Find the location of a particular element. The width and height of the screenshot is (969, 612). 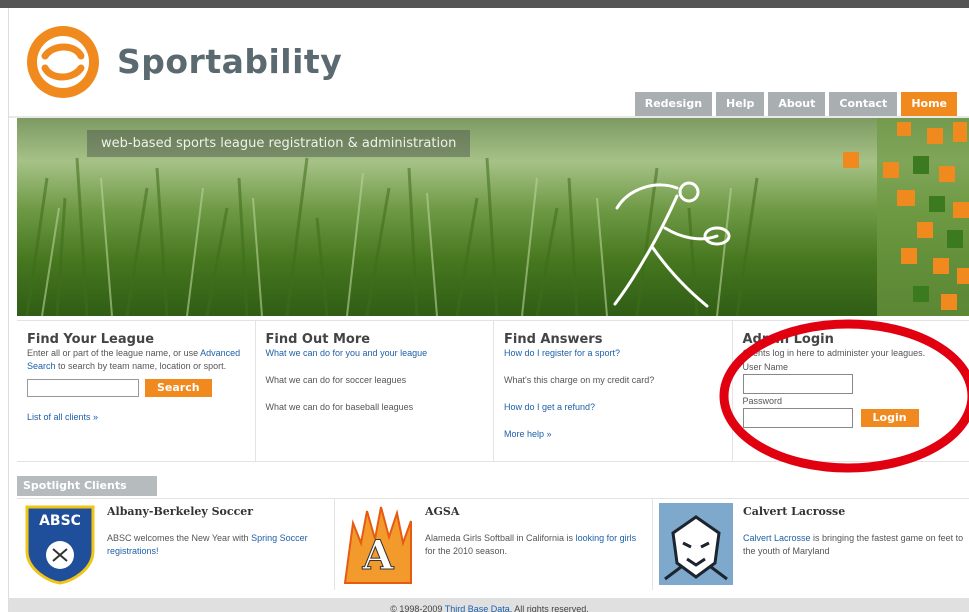

tab-home: Home is located at coordinates (929, 104).